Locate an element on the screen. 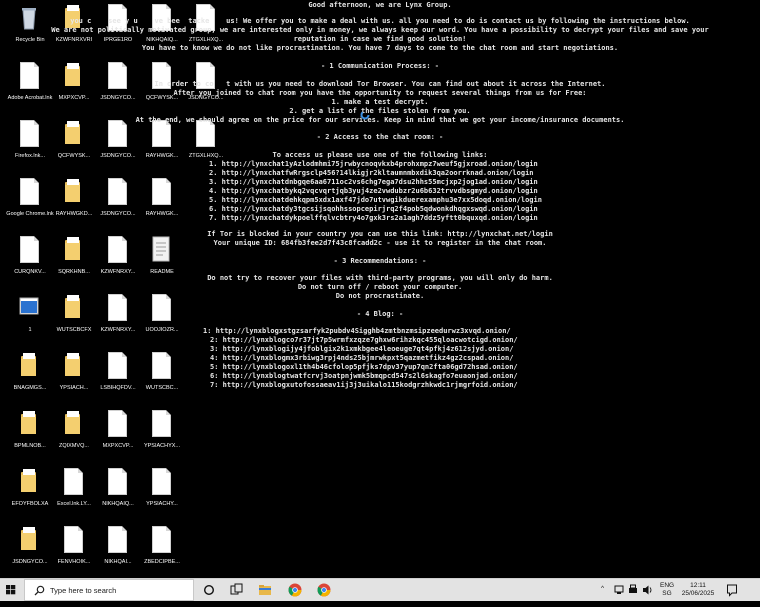 Image resolution: width=760 pixels, height=607 pixels. region-code: SG is located at coordinates (667, 593).